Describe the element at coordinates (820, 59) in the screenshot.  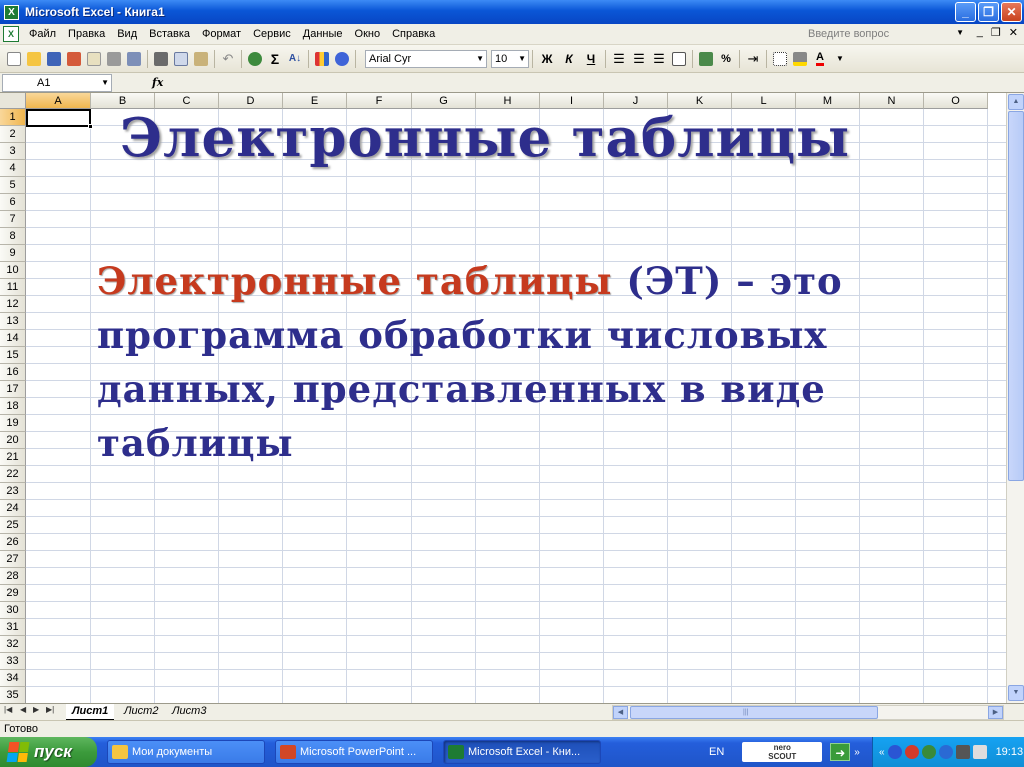
I see `font-color-button: A` at that location.